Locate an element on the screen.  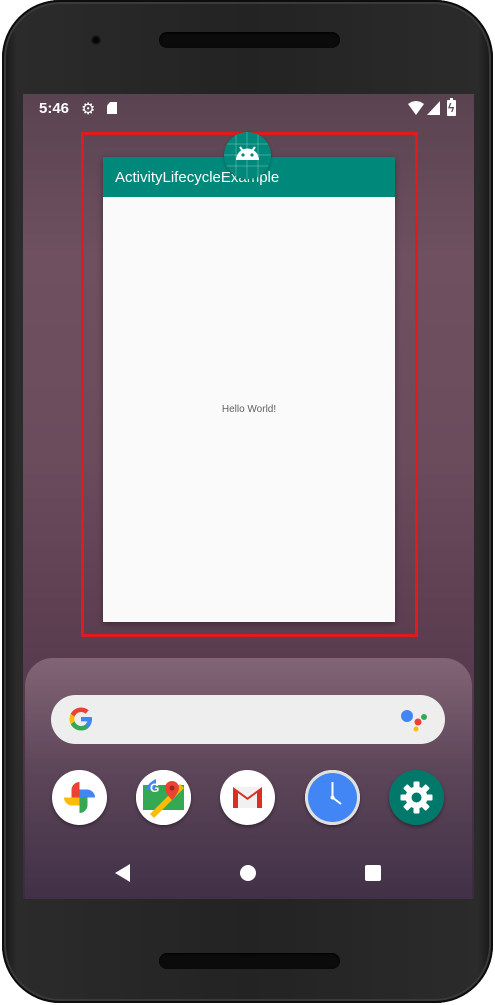
bottom-speaker is located at coordinates (249, 961).